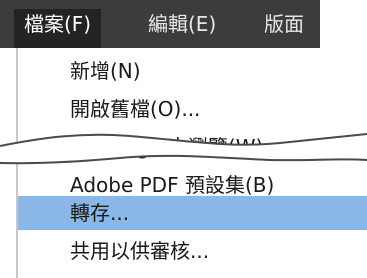 The height and width of the screenshot is (278, 367). I want to click on menu-file: 檔案(F), so click(58, 28).